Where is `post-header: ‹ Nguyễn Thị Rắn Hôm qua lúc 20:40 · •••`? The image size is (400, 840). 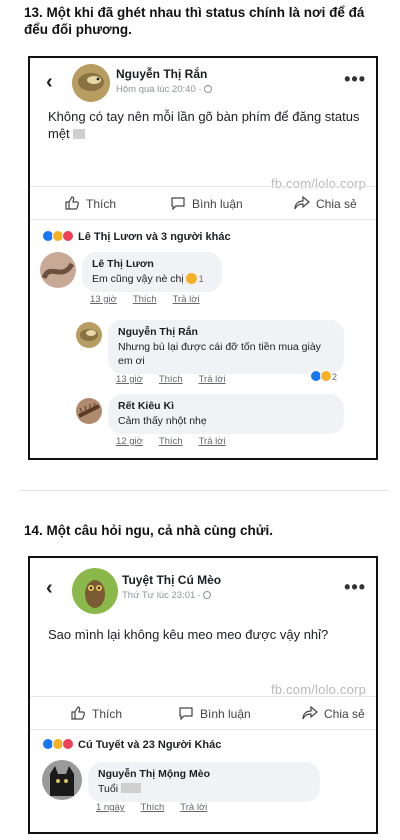 post-header: ‹ Nguyễn Thị Rắn Hôm qua lúc 20:40 · ••• is located at coordinates (203, 80).